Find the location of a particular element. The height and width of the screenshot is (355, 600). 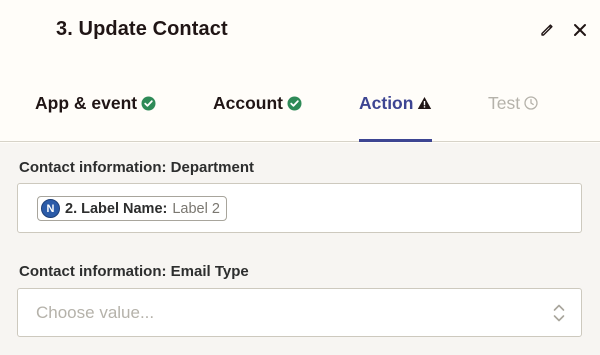

tab-label: Account is located at coordinates (248, 102).